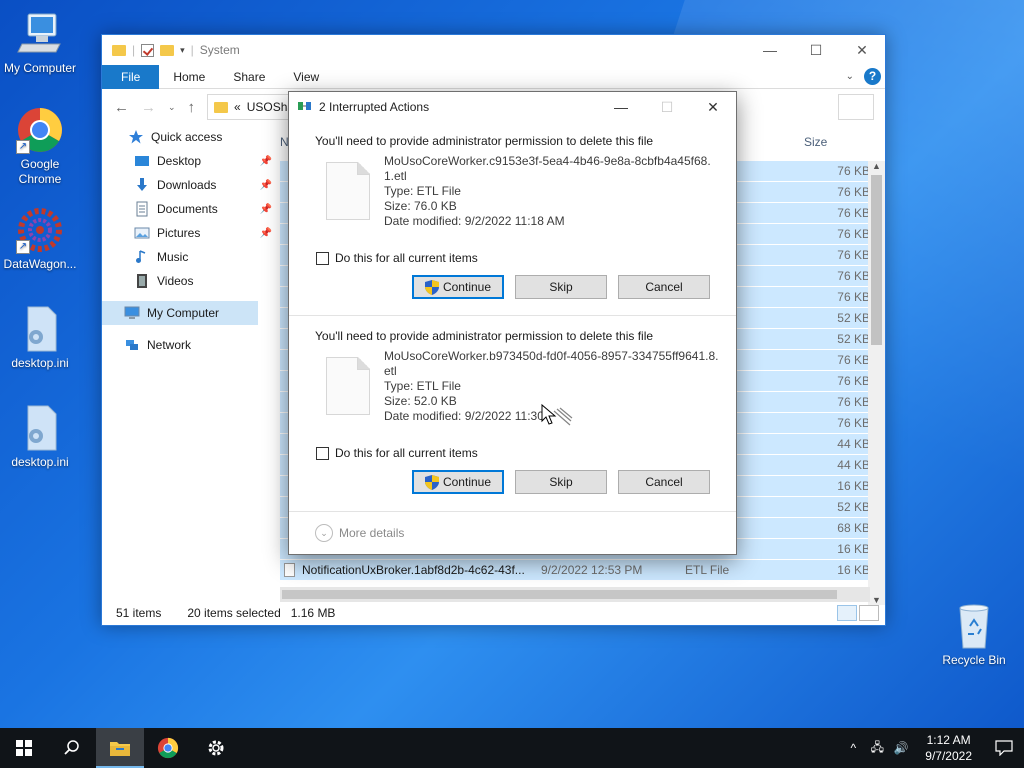 This screenshot has height=768, width=1024. I want to click on desktop-icon-my-computer: My Computer, so click(40, 43).